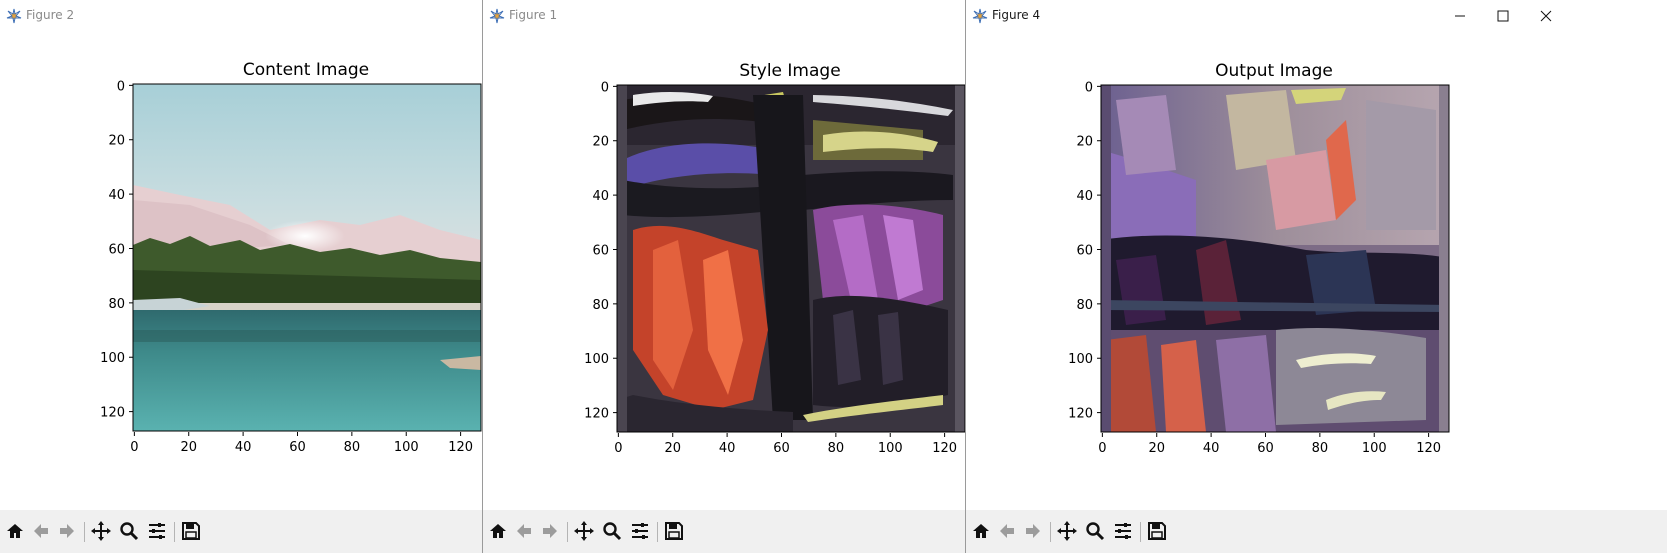 The height and width of the screenshot is (553, 1667). I want to click on content-image, so click(307, 257).